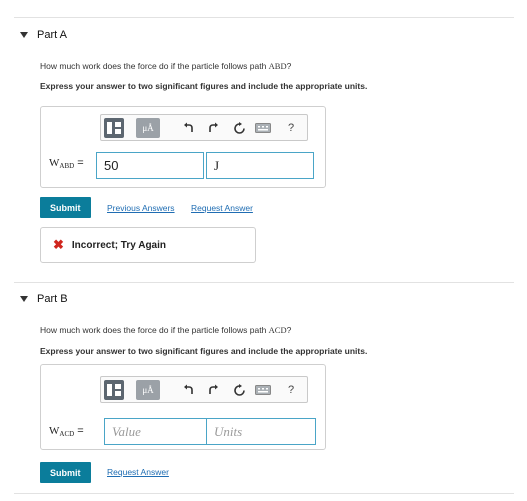  What do you see at coordinates (264, 493) in the screenshot?
I see `divider-bottom` at bounding box center [264, 493].